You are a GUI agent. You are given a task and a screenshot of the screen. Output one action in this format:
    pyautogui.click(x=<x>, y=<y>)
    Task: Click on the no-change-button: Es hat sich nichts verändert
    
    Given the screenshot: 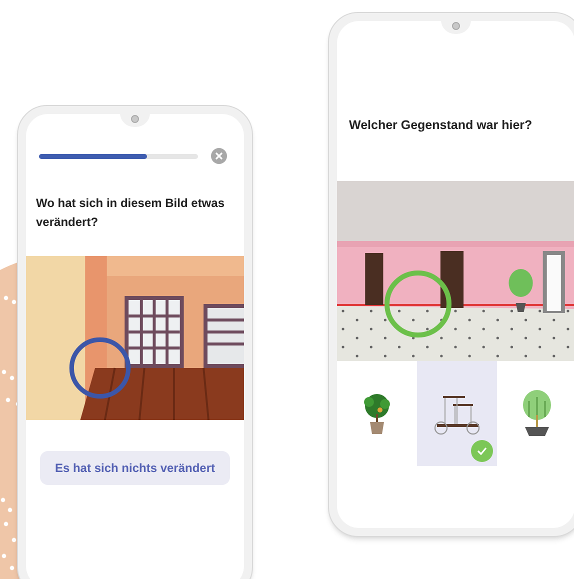 What is the action you would take?
    pyautogui.click(x=135, y=468)
    